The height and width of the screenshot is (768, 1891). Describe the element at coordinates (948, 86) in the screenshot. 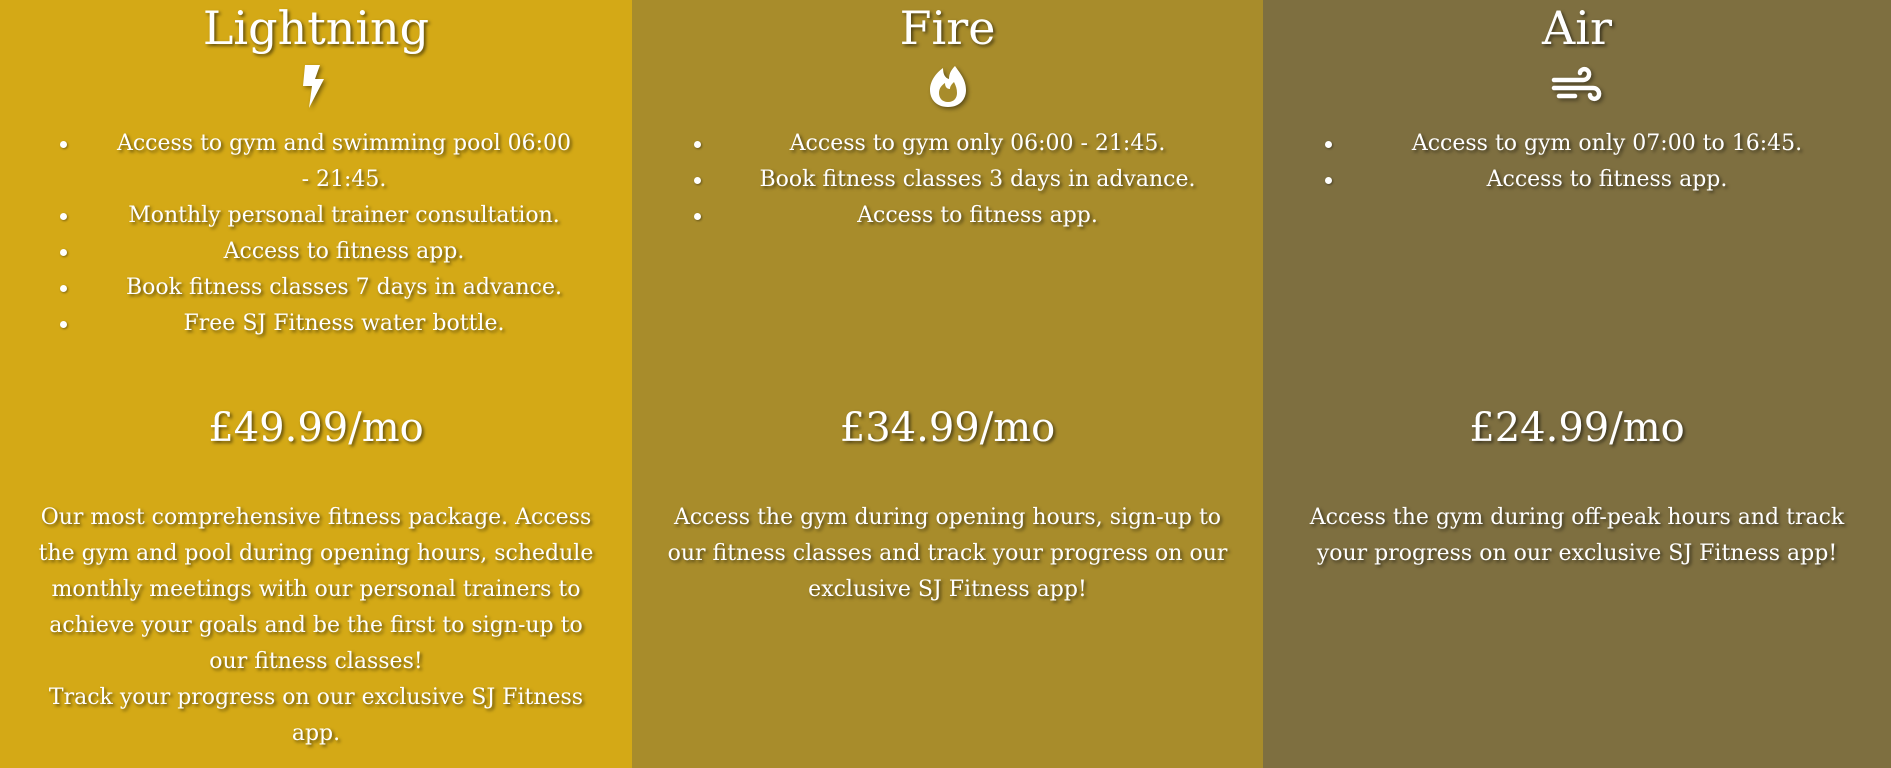

I see `fire-icon` at that location.